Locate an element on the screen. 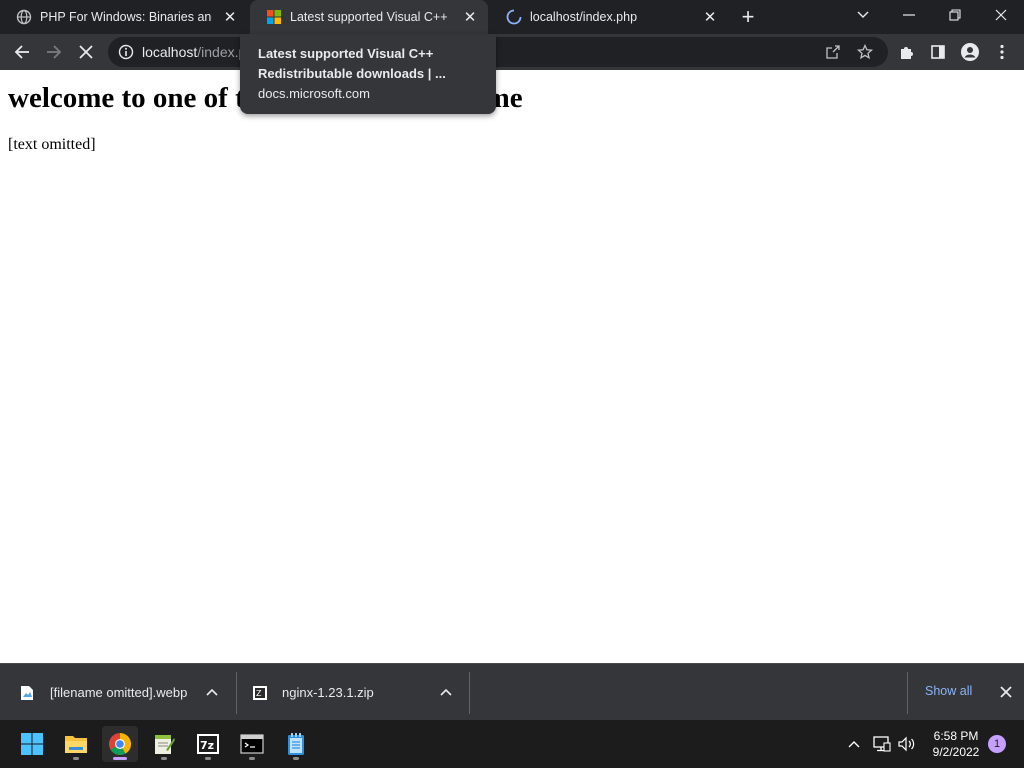 Image resolution: width=1024 pixels, height=768 pixels. clock-time: 6:58 PM is located at coordinates (956, 736).